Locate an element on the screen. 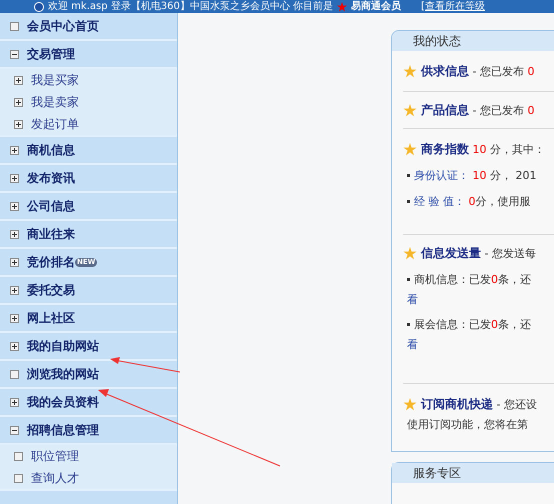  status-line: 订阅商机快递 - 您还设 is located at coordinates (479, 404).